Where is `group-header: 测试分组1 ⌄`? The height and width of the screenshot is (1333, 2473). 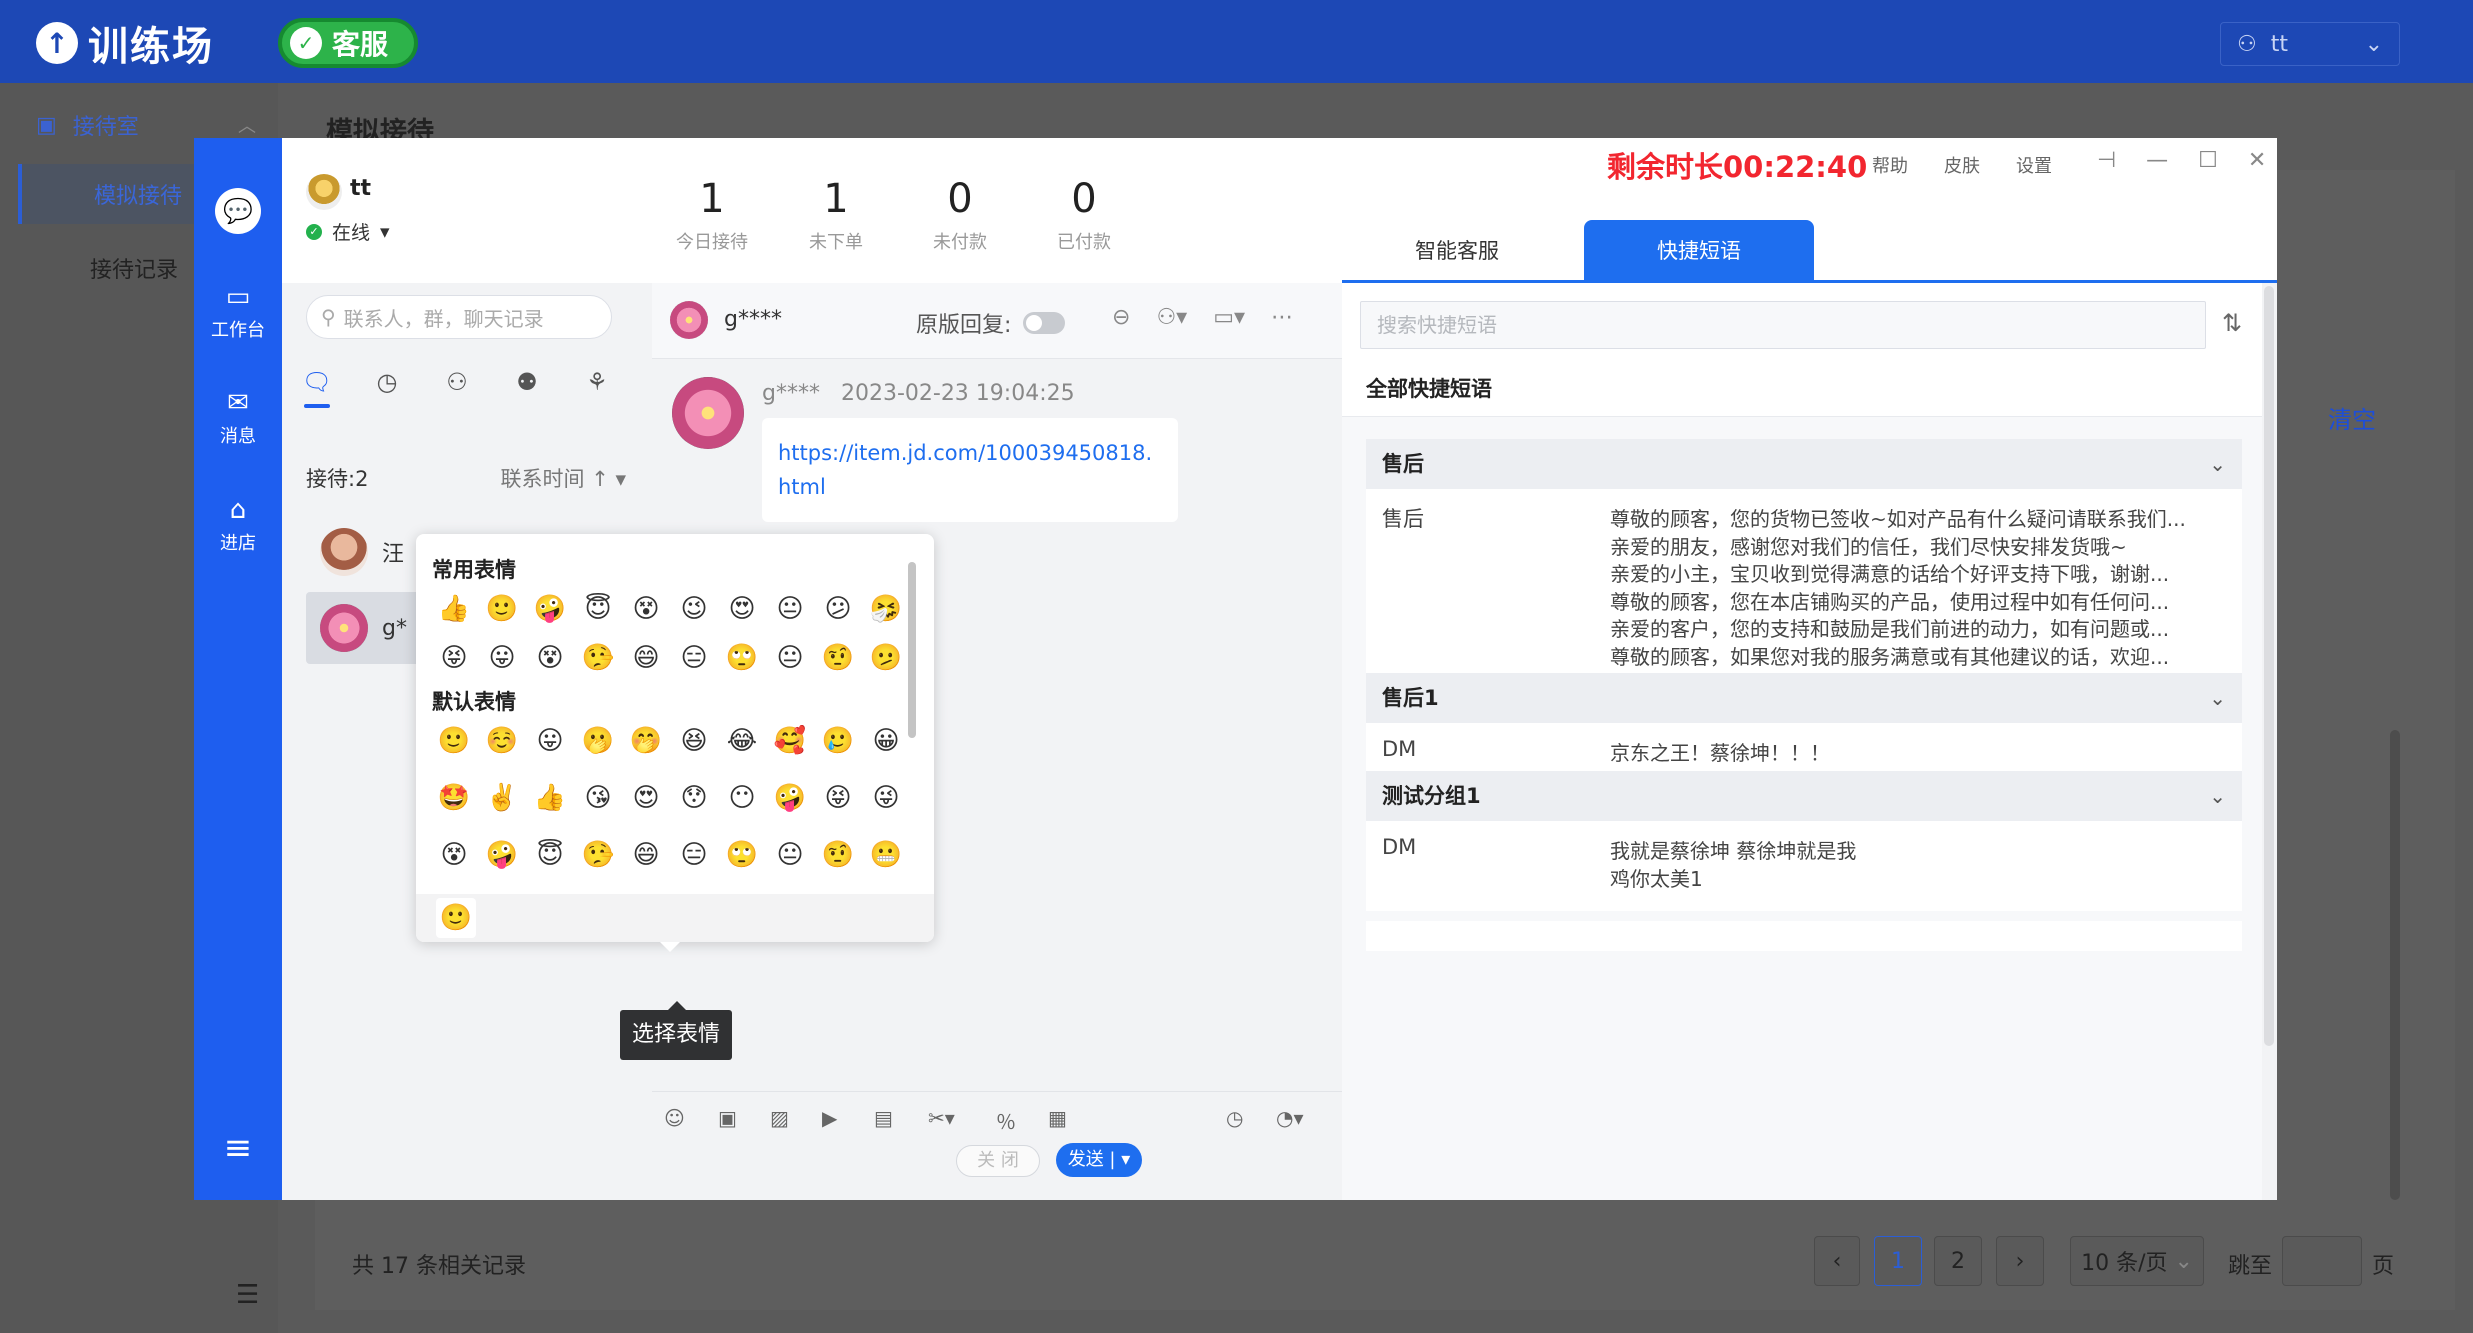 group-header: 测试分组1 ⌄ is located at coordinates (1804, 796).